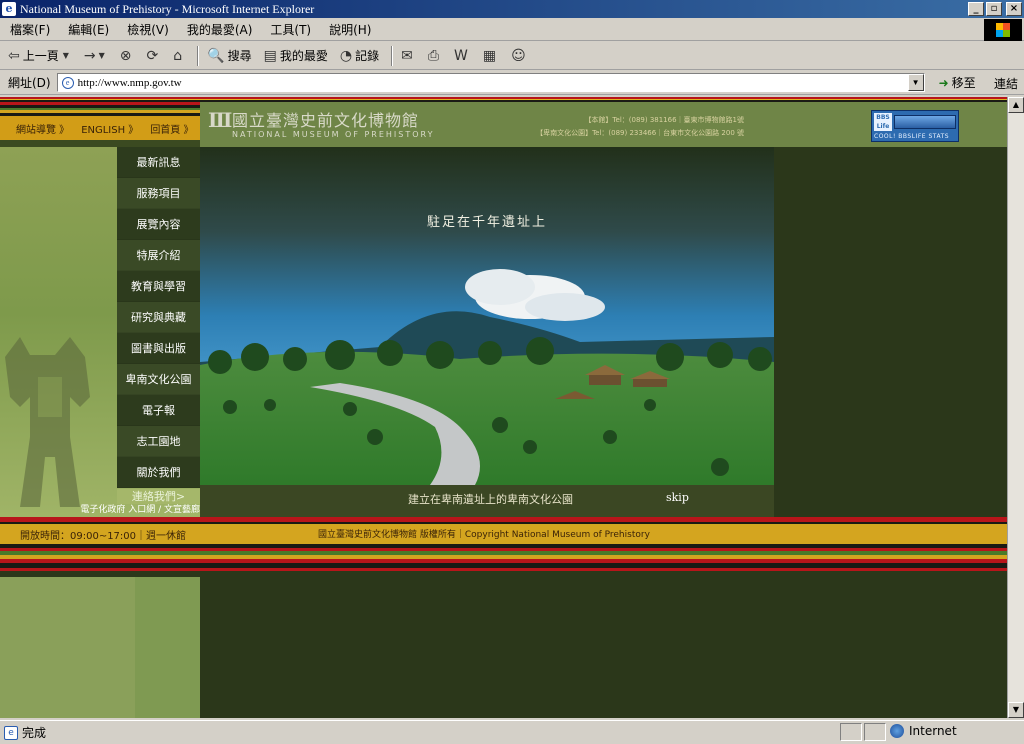  Describe the element at coordinates (100, 143) in the screenshot. I see `header-divider` at that location.